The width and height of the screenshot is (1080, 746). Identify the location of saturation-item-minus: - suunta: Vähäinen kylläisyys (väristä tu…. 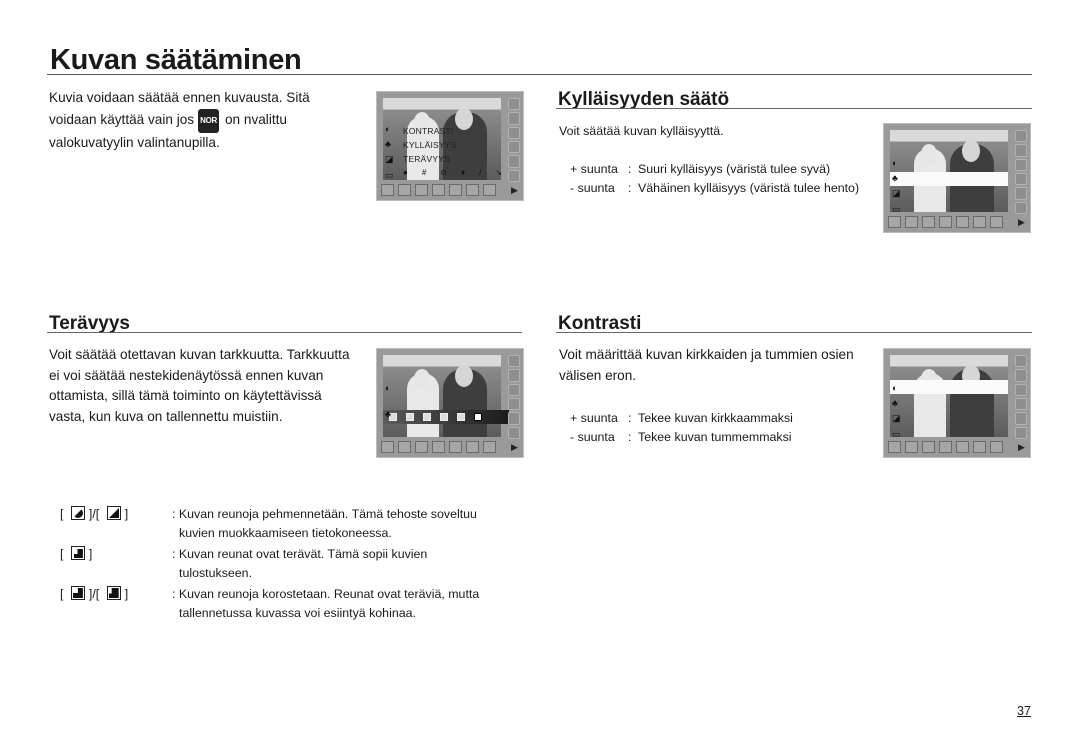
(714, 188).